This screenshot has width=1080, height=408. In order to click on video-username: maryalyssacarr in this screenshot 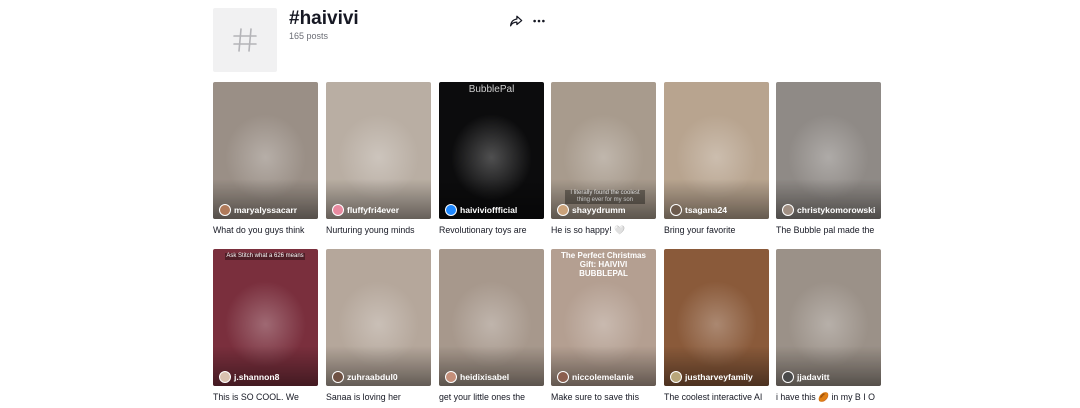, I will do `click(265, 210)`.